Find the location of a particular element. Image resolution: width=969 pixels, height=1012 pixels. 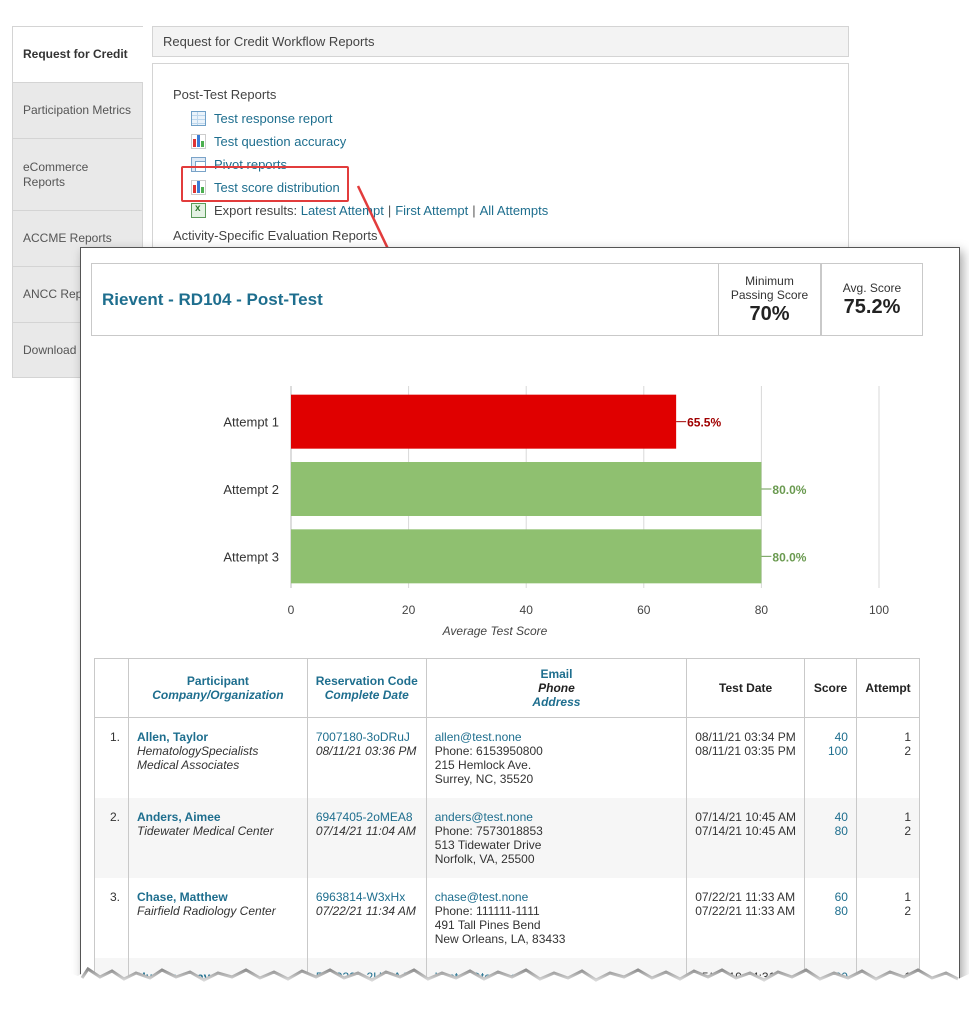

address-line: Norfolk, VA, 25500 is located at coordinates (484, 858).